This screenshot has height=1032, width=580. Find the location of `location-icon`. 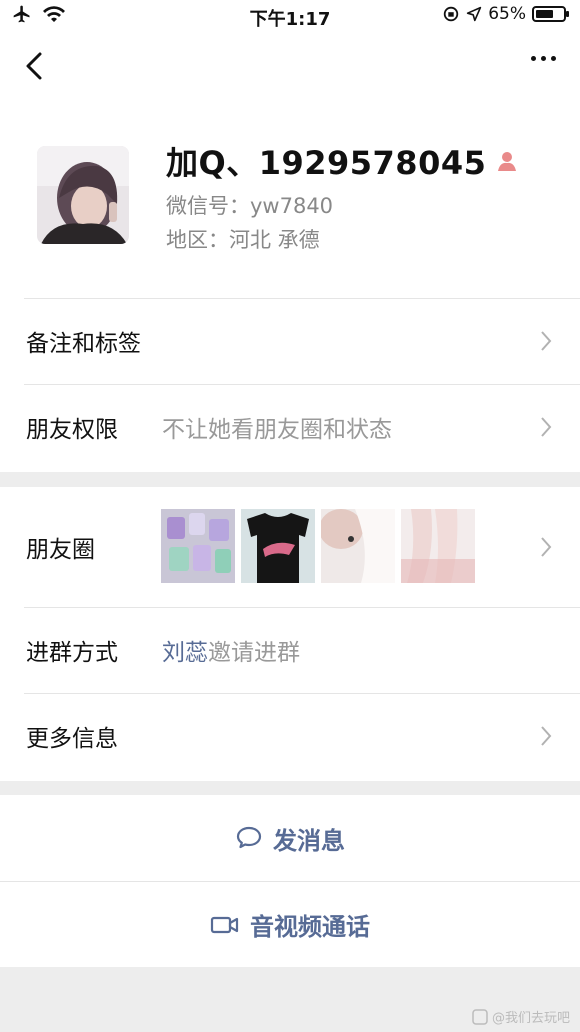

location-icon is located at coordinates (474, 14).